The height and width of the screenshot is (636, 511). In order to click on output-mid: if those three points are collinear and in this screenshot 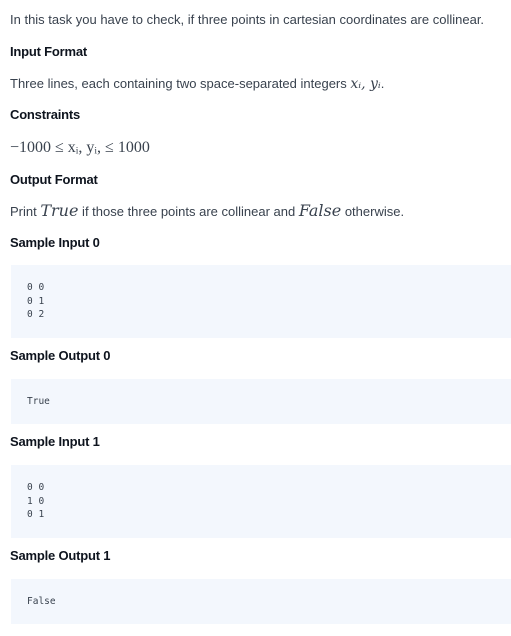, I will do `click(188, 211)`.